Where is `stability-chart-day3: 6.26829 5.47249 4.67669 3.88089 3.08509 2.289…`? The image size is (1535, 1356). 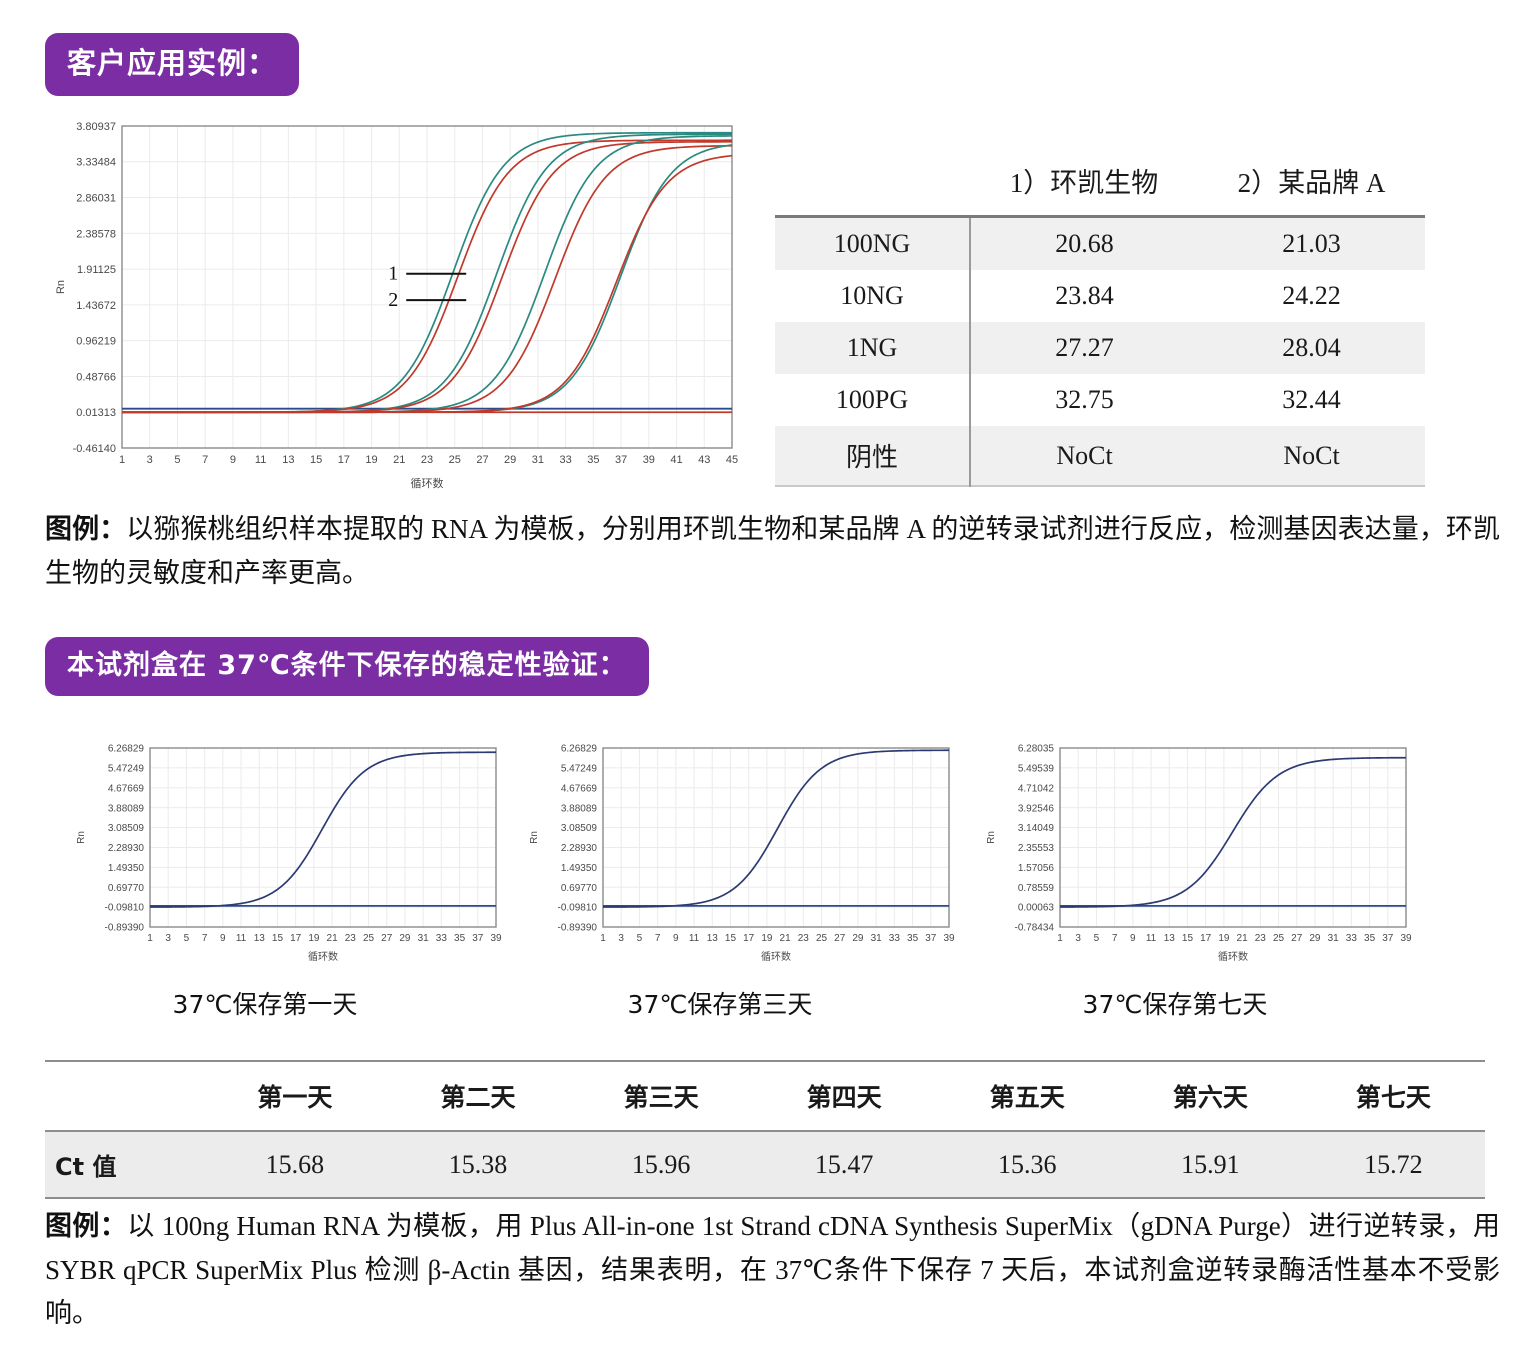 stability-chart-day3: 6.26829 5.47249 4.67669 3.88089 3.08509 2.289… is located at coordinates (742, 851).